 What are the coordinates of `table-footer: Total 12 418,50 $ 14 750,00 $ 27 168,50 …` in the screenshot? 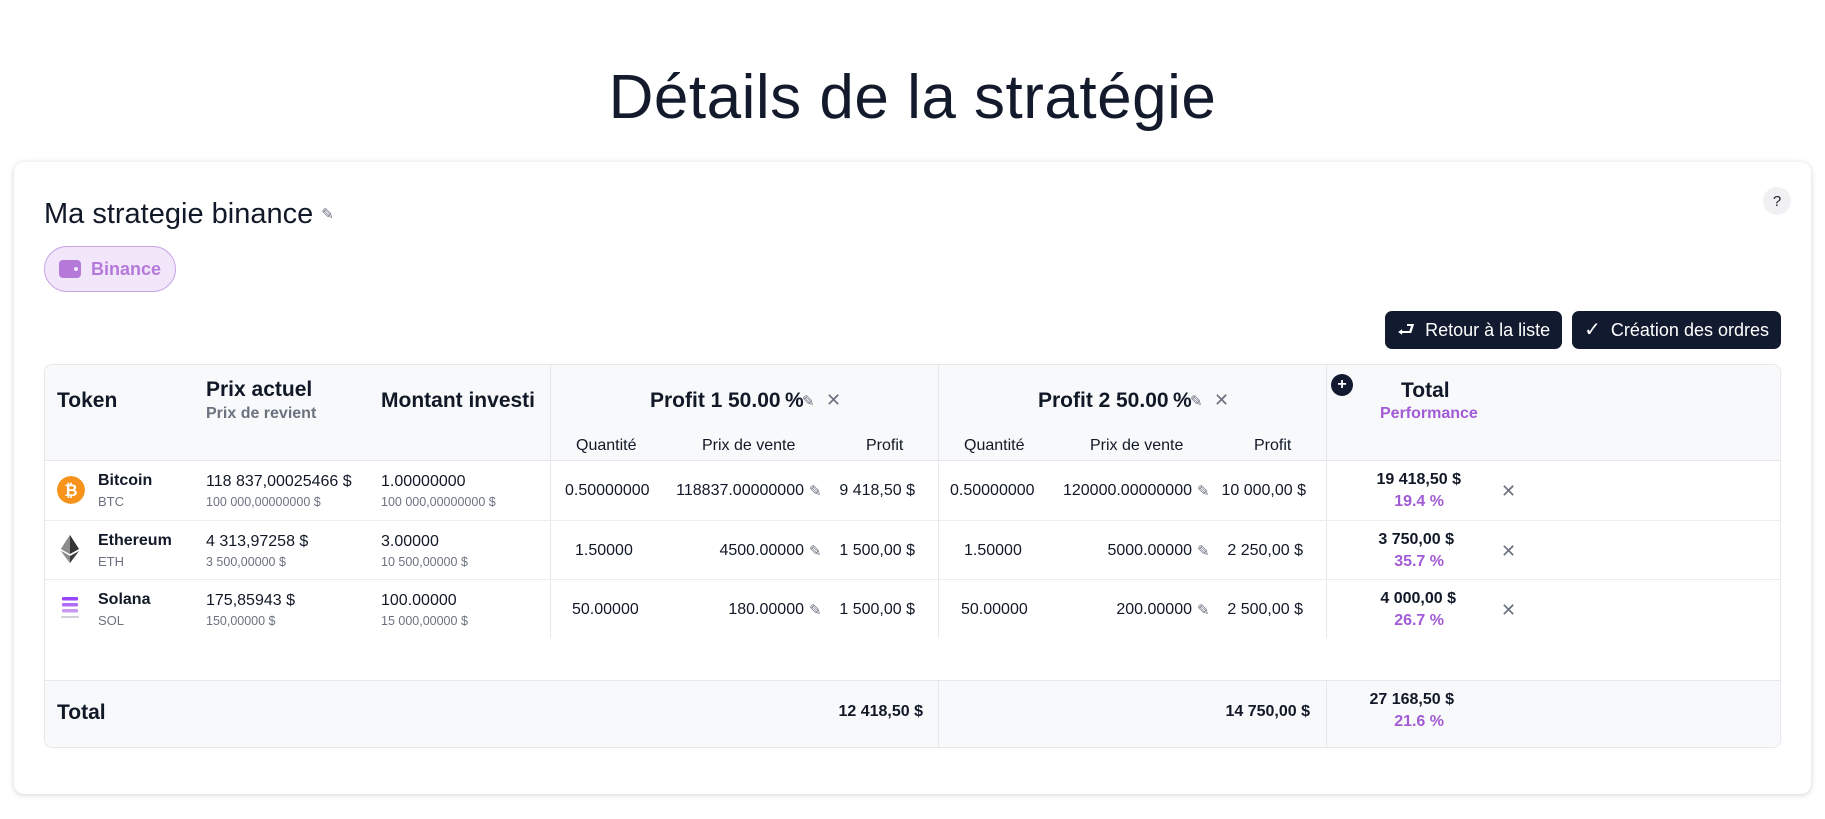 It's located at (912, 713).